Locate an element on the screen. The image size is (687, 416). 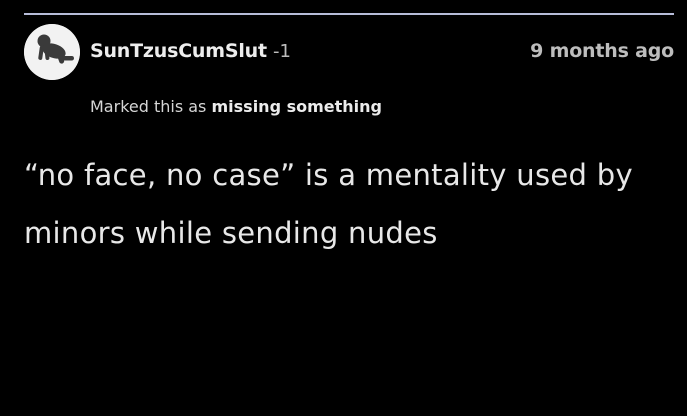
top-divider is located at coordinates (349, 14).